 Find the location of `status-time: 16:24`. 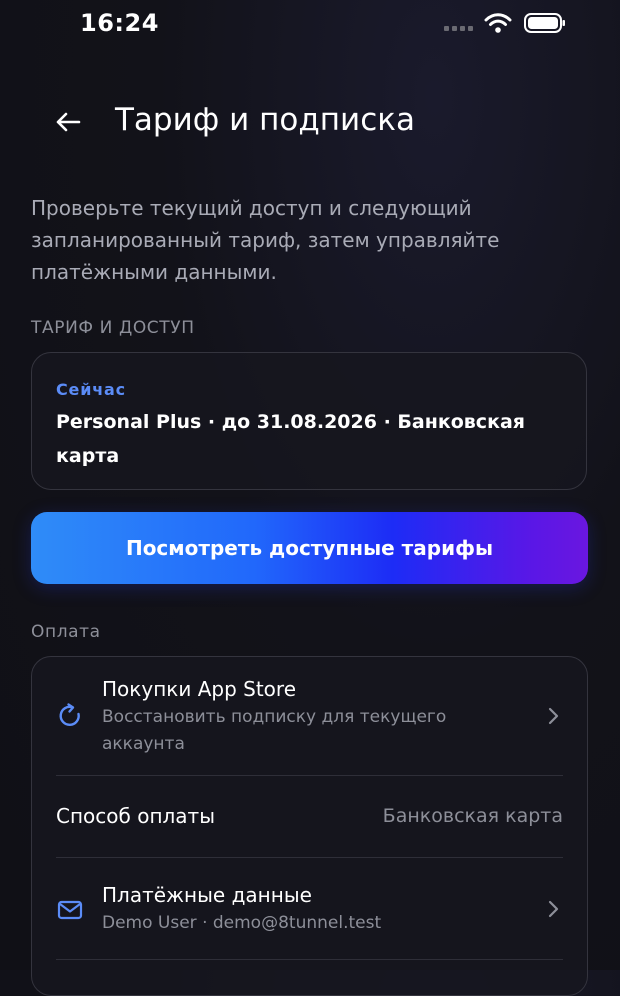

status-time: 16:24 is located at coordinates (119, 23).